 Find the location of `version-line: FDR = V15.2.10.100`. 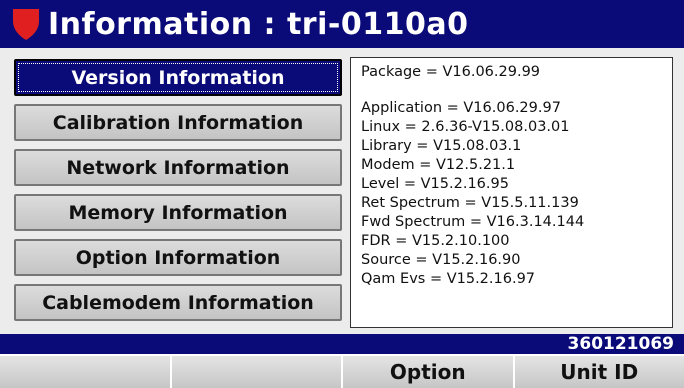

version-line: FDR = V15.2.10.100 is located at coordinates (435, 241).